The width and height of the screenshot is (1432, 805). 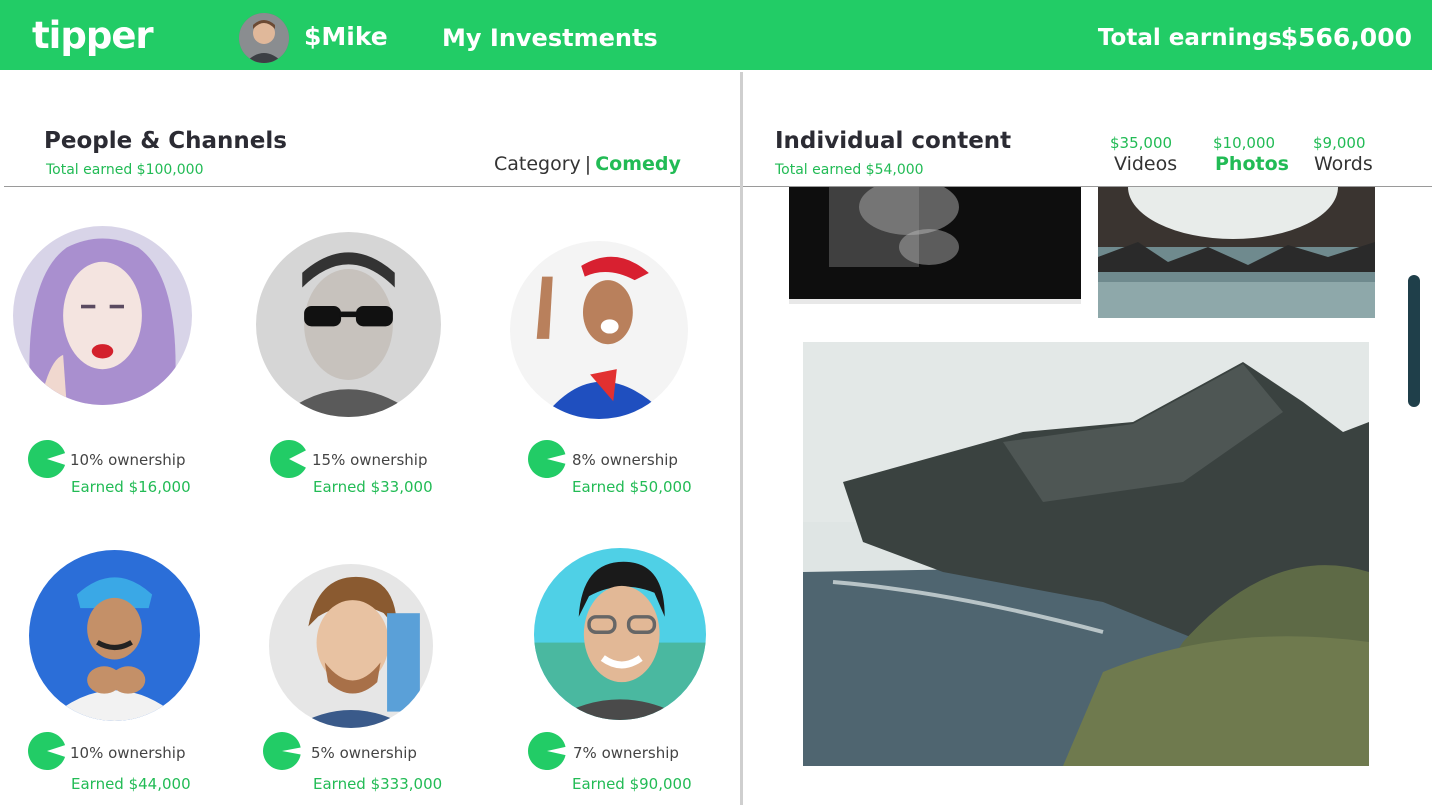 I want to click on content-total-earned: Total earned $54,000, so click(x=849, y=170).